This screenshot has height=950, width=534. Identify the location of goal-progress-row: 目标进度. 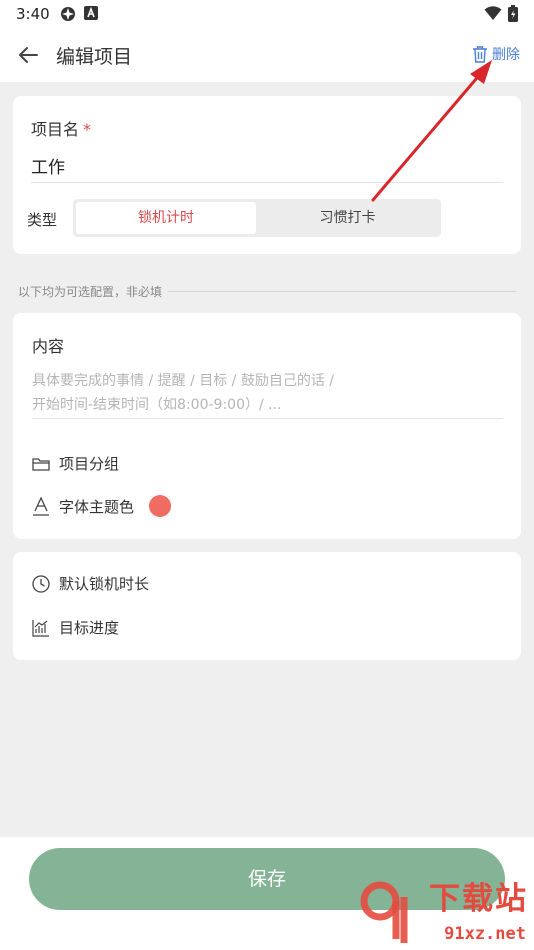
(75, 627).